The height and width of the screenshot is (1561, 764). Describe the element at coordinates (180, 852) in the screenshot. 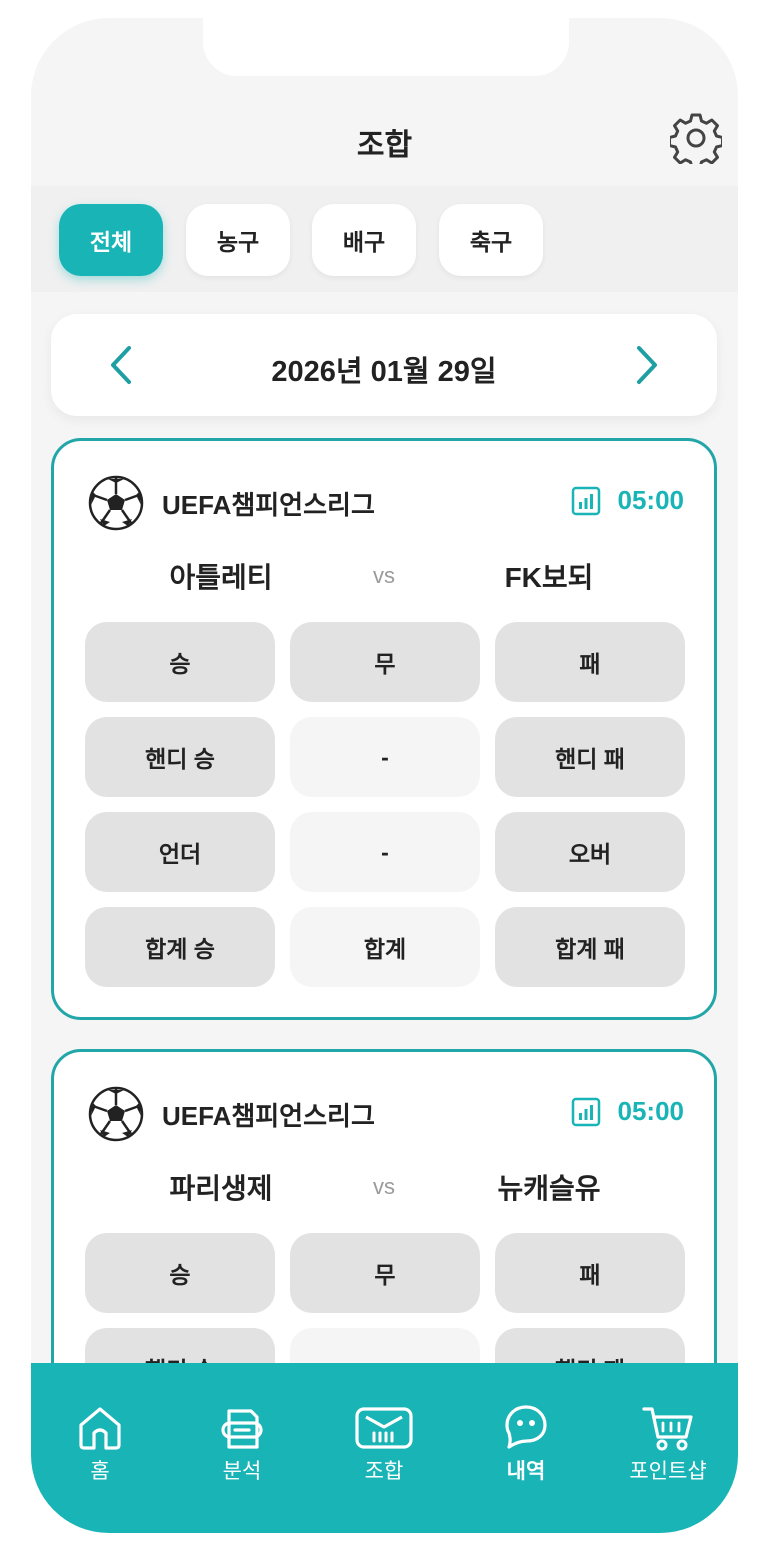

I see `bet-under-button: 언더` at that location.